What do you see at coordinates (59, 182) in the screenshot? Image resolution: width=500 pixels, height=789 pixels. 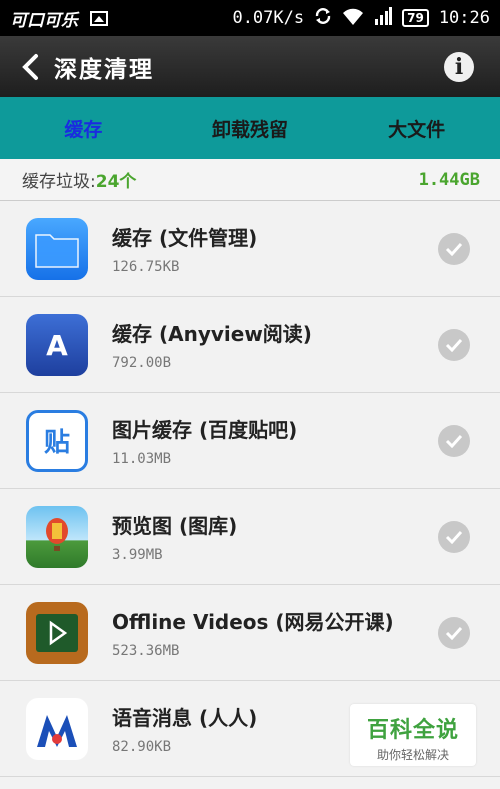 I see `summary-label: 缓存垃圾:` at bounding box center [59, 182].